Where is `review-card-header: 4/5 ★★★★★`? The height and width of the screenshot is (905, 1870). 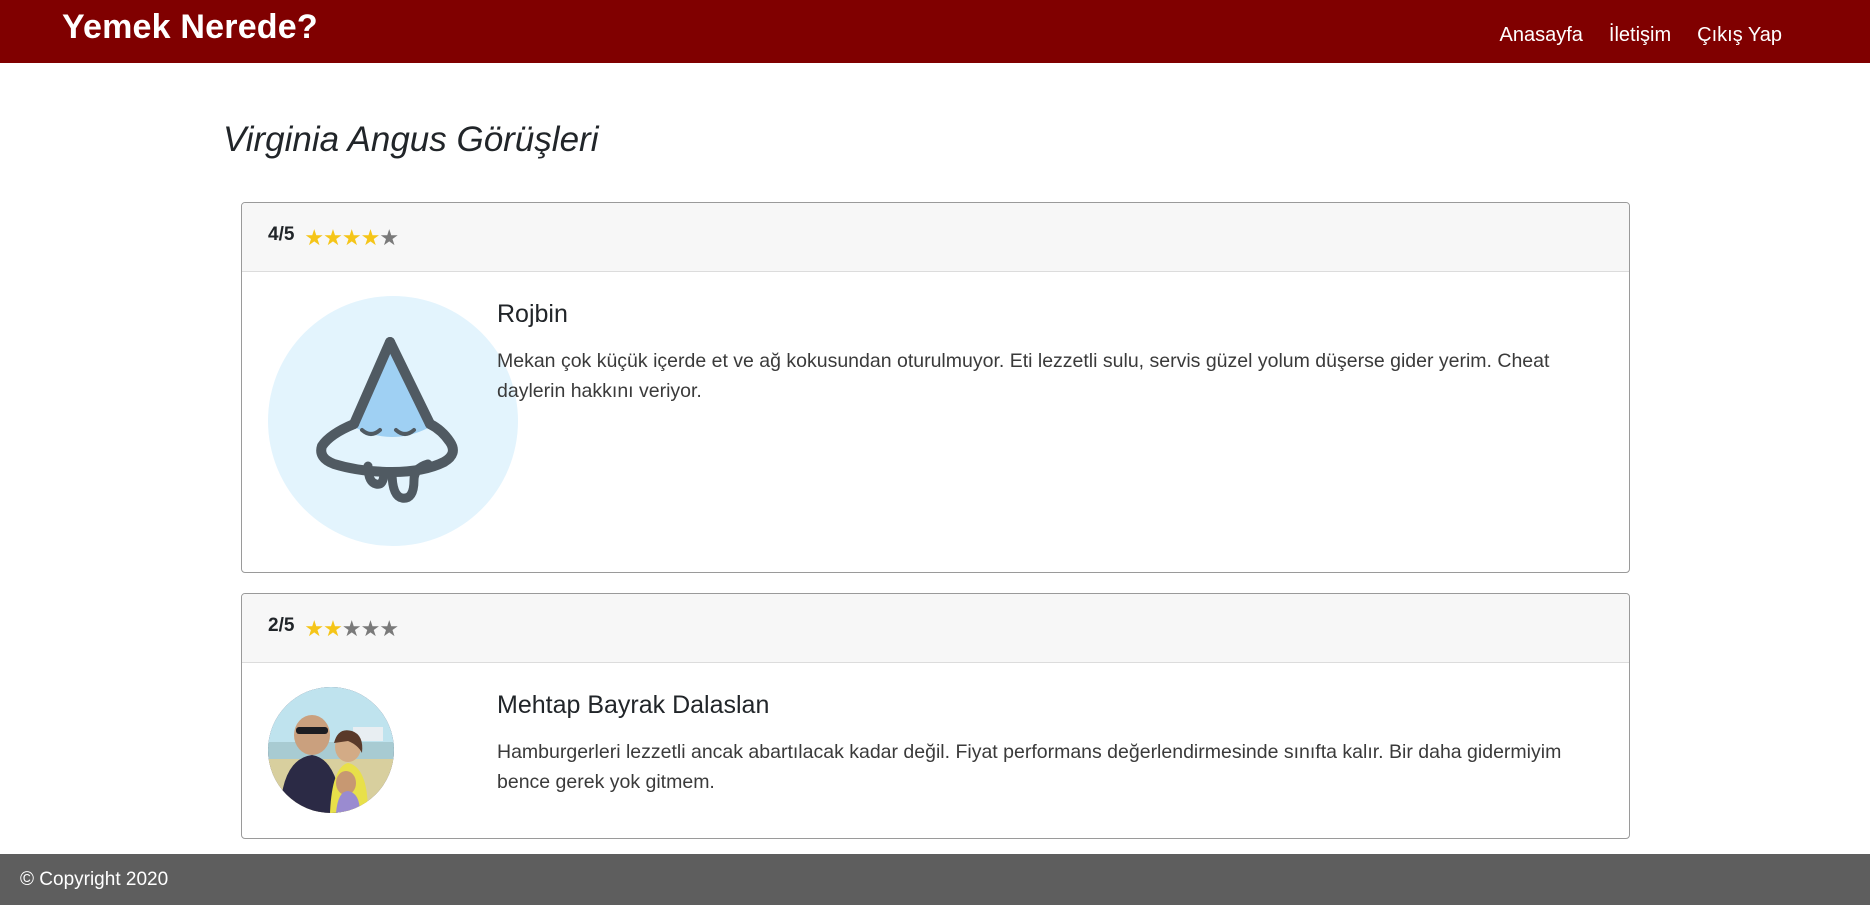 review-card-header: 4/5 ★★★★★ is located at coordinates (935, 237).